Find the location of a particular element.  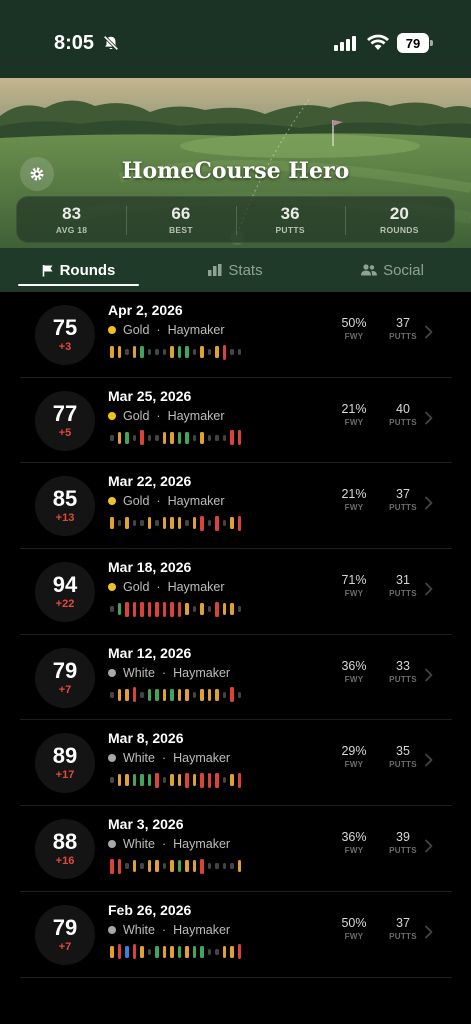

score-badge: 75 +3 is located at coordinates (65, 335).